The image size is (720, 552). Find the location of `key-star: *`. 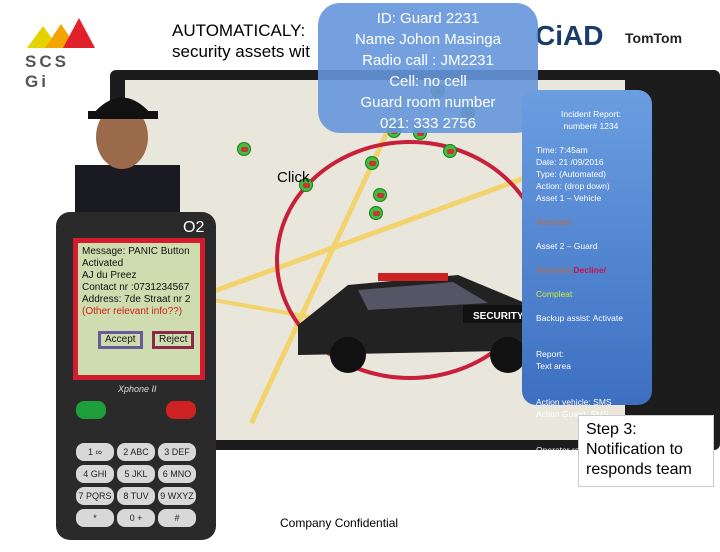

key-star: * is located at coordinates (95, 518).